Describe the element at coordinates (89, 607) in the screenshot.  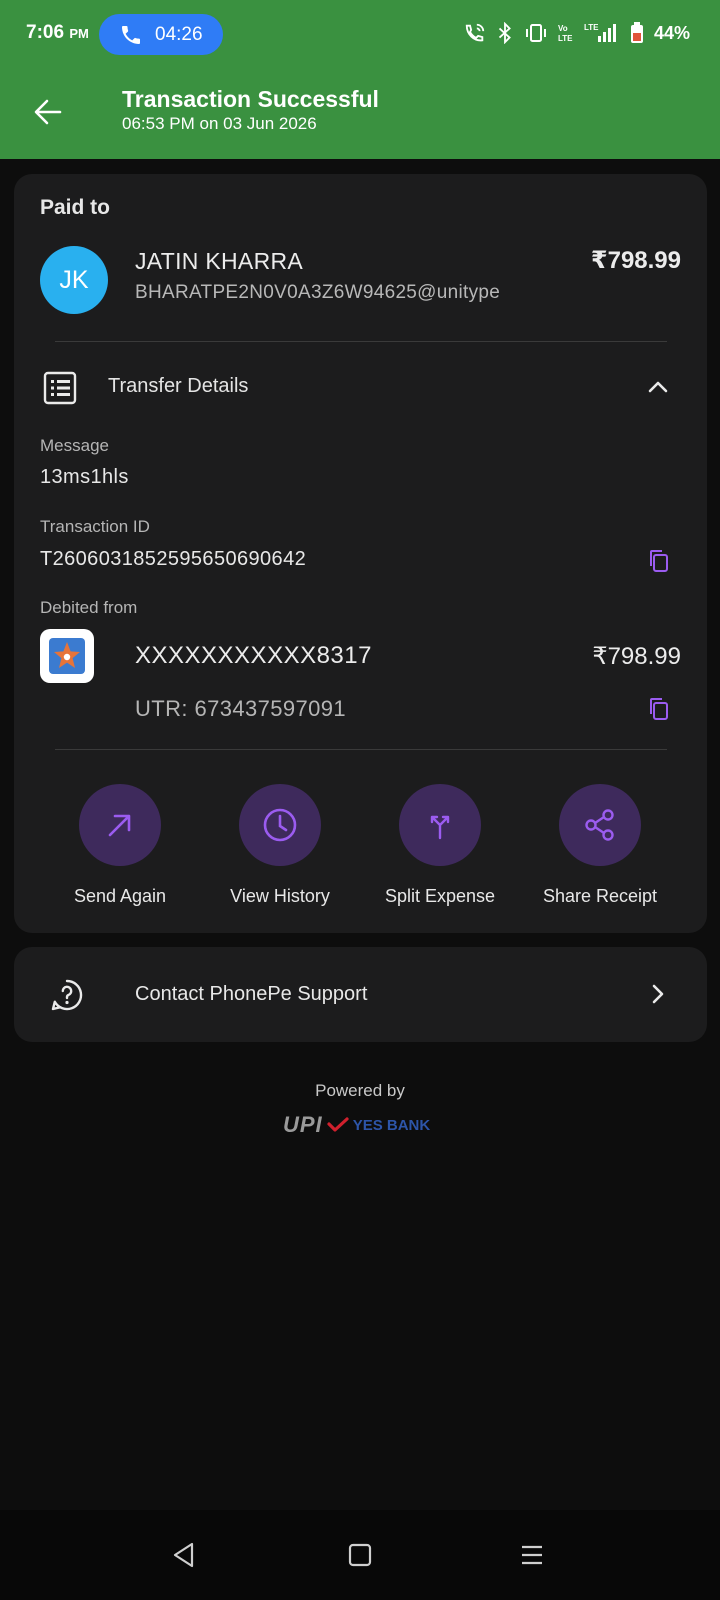
I see `debited-from-label: Debited from` at that location.